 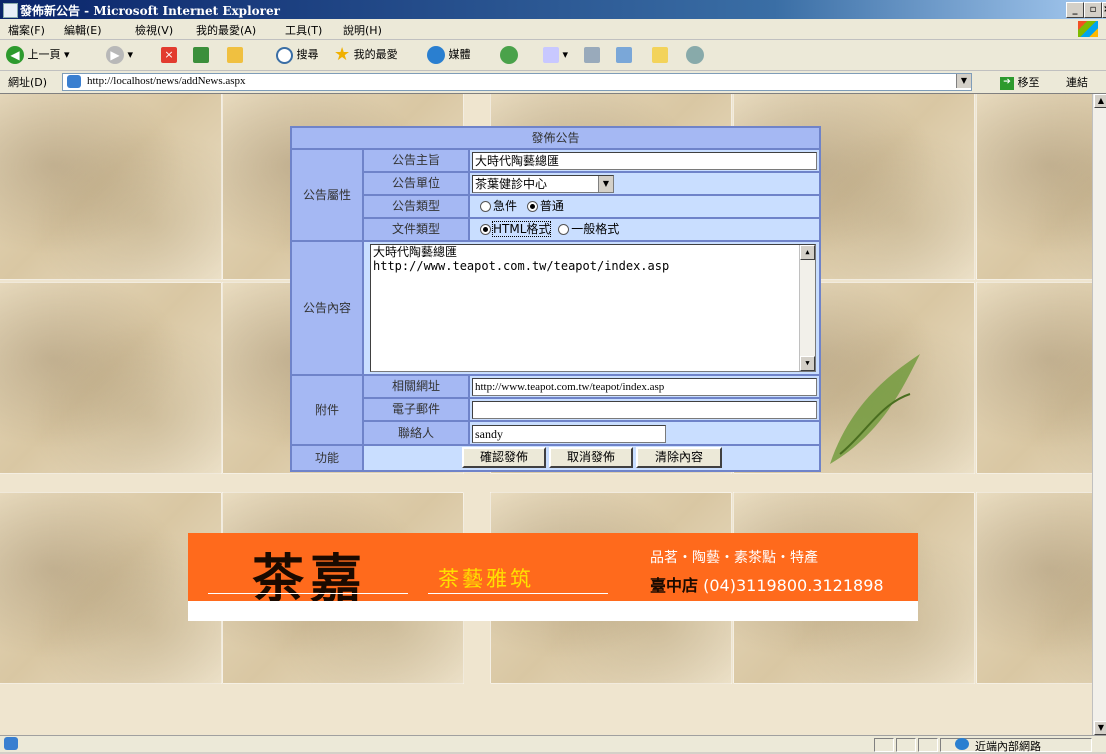 What do you see at coordinates (115, 55) in the screenshot?
I see `forward-arrow-icon: ▶` at bounding box center [115, 55].